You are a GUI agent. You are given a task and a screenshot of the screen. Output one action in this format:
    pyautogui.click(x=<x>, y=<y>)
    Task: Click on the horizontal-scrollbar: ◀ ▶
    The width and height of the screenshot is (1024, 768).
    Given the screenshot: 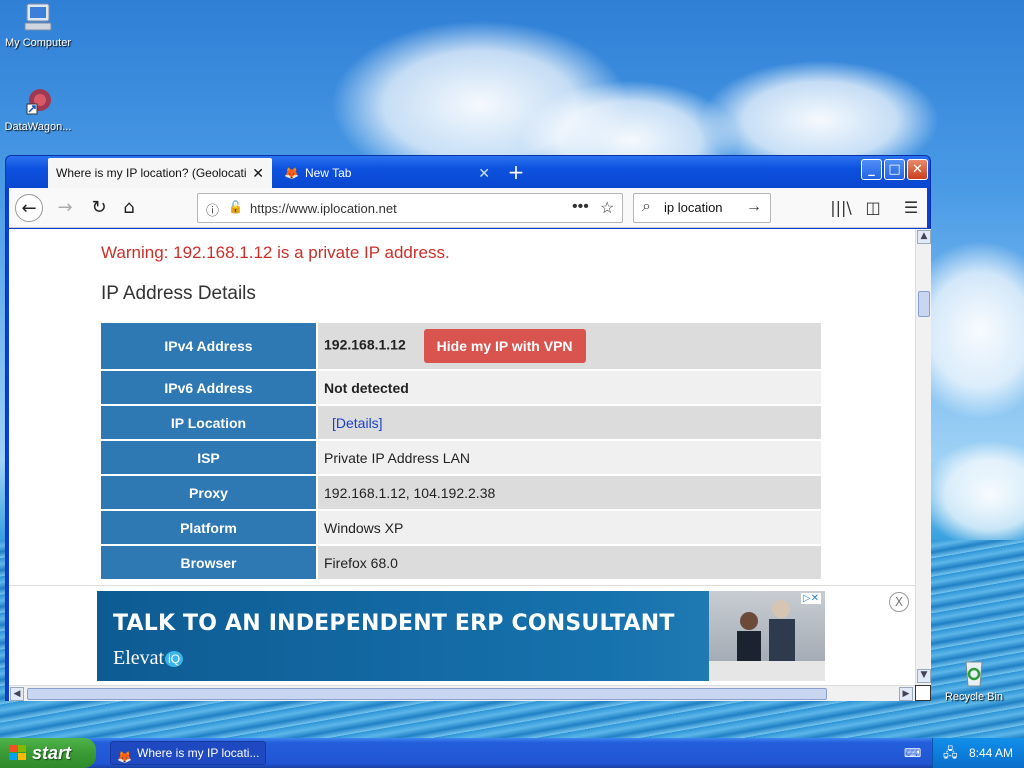 What is the action you would take?
    pyautogui.click(x=462, y=693)
    